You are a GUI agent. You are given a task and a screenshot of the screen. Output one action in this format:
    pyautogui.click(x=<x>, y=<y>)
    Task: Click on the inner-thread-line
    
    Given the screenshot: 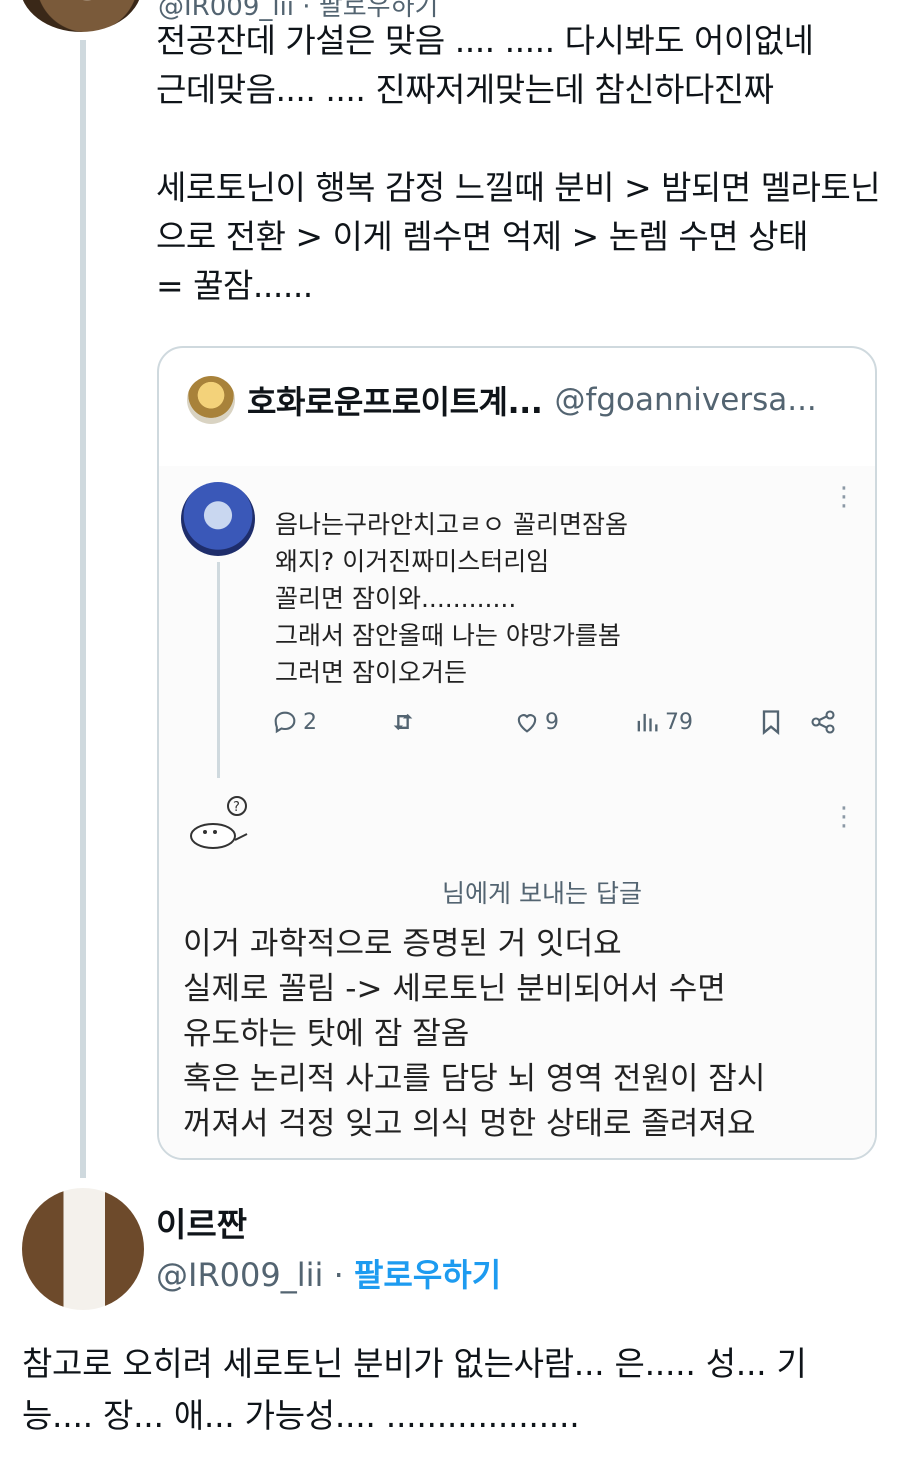 What is the action you would take?
    pyautogui.click(x=218, y=670)
    